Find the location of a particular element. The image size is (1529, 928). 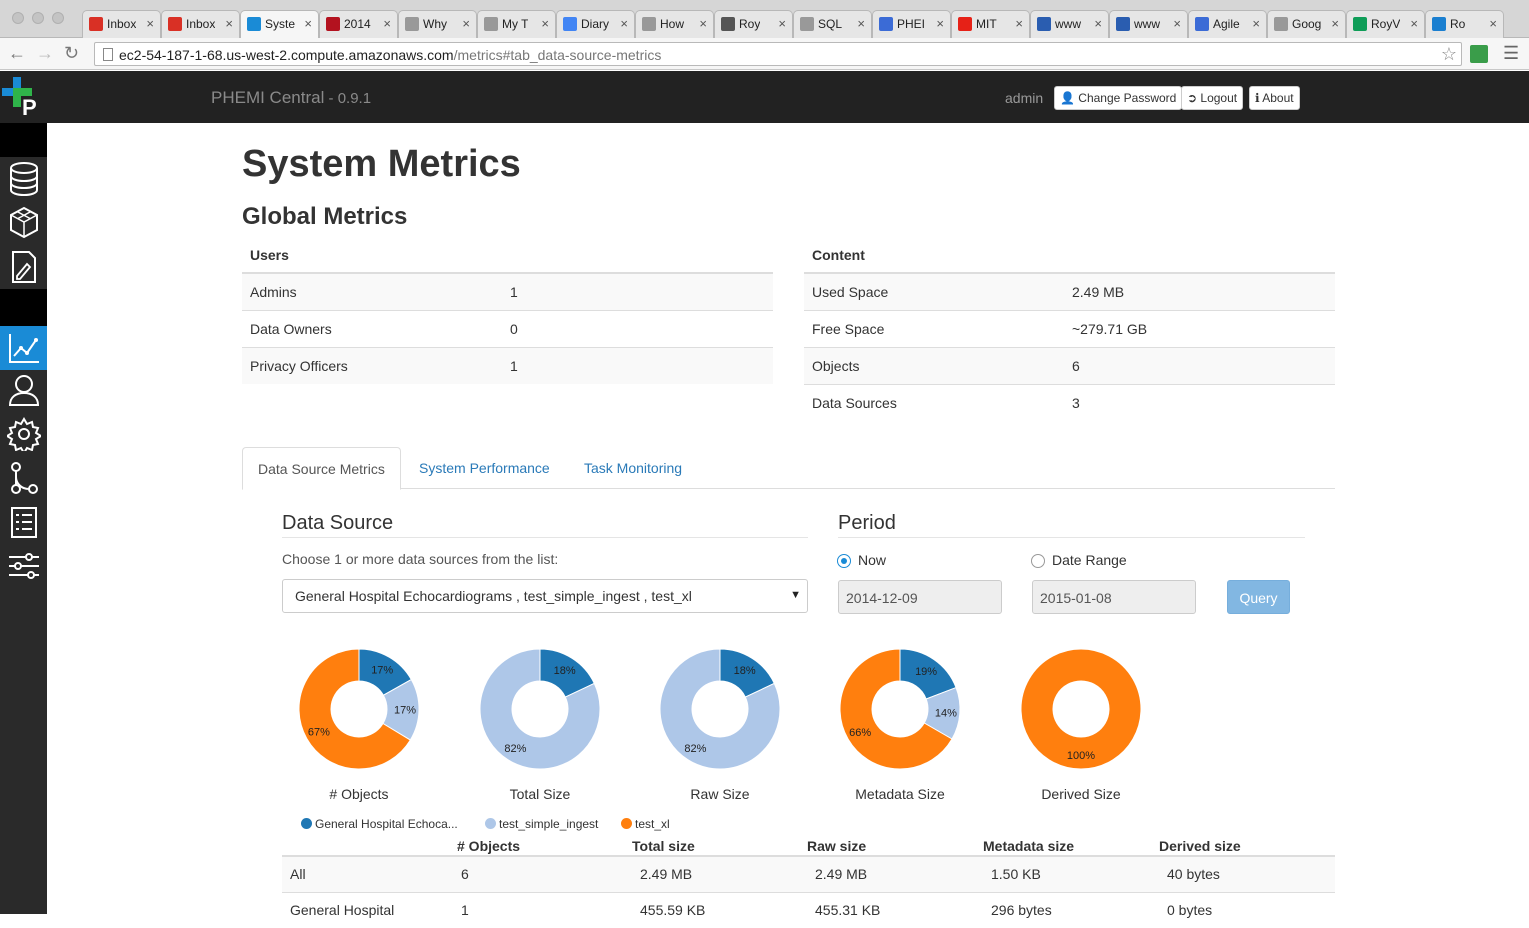

forward-arrow-icon: → is located at coordinates (45, 53).